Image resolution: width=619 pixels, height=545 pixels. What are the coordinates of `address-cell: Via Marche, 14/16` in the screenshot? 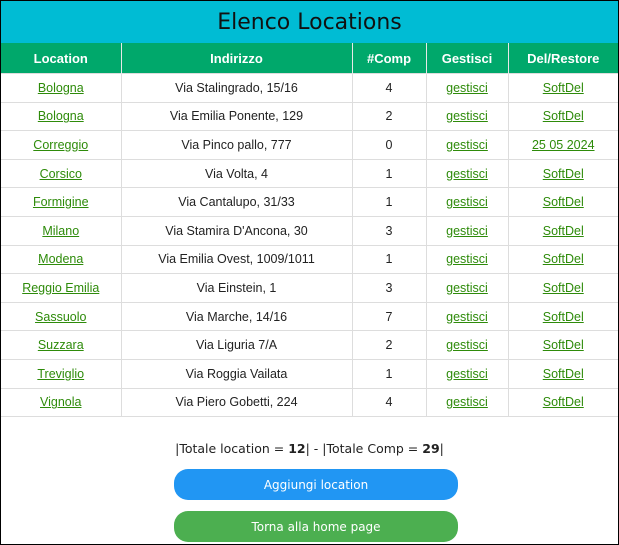 It's located at (236, 316).